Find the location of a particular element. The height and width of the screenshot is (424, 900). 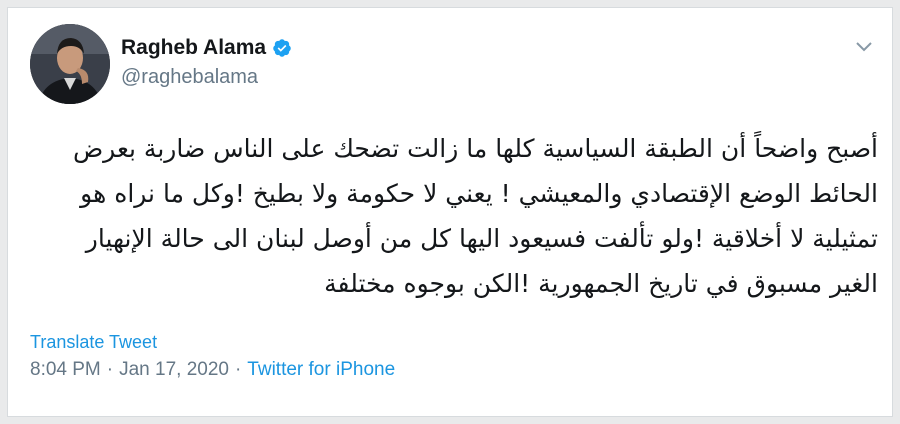

author-name-row: Ragheb Alama is located at coordinates (206, 48).